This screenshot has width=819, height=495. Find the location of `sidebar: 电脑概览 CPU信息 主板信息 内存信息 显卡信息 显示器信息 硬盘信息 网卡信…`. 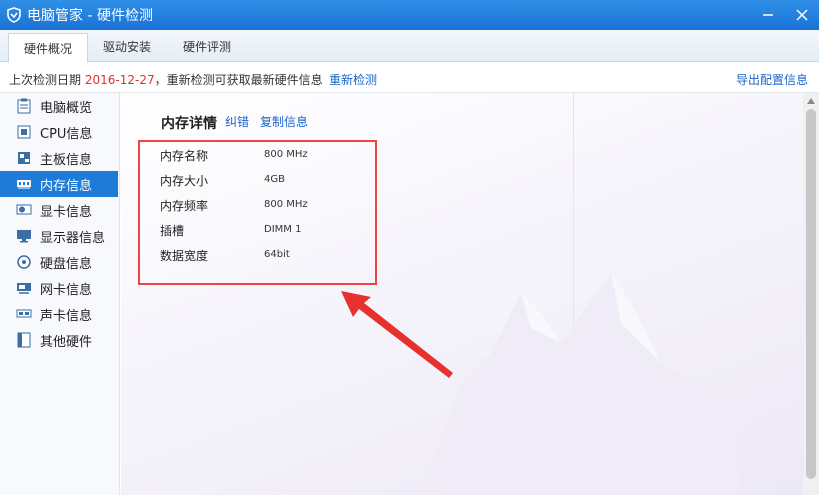

sidebar: 电脑概览 CPU信息 主板信息 内存信息 显卡信息 显示器信息 硬盘信息 网卡信… is located at coordinates (60, 294).